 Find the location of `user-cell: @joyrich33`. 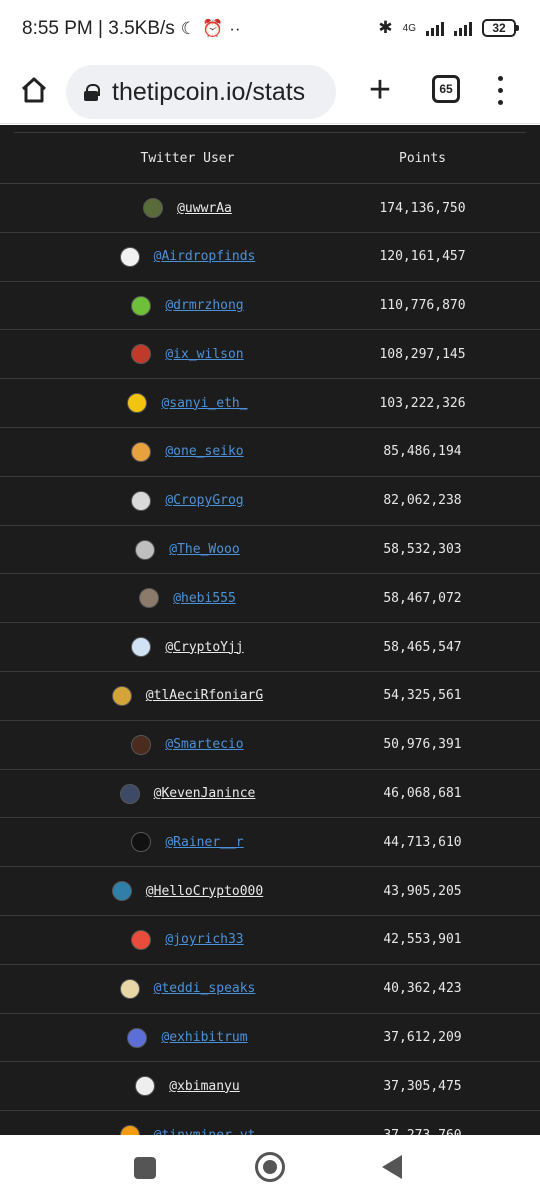

user-cell: @joyrich33 is located at coordinates (187, 940).